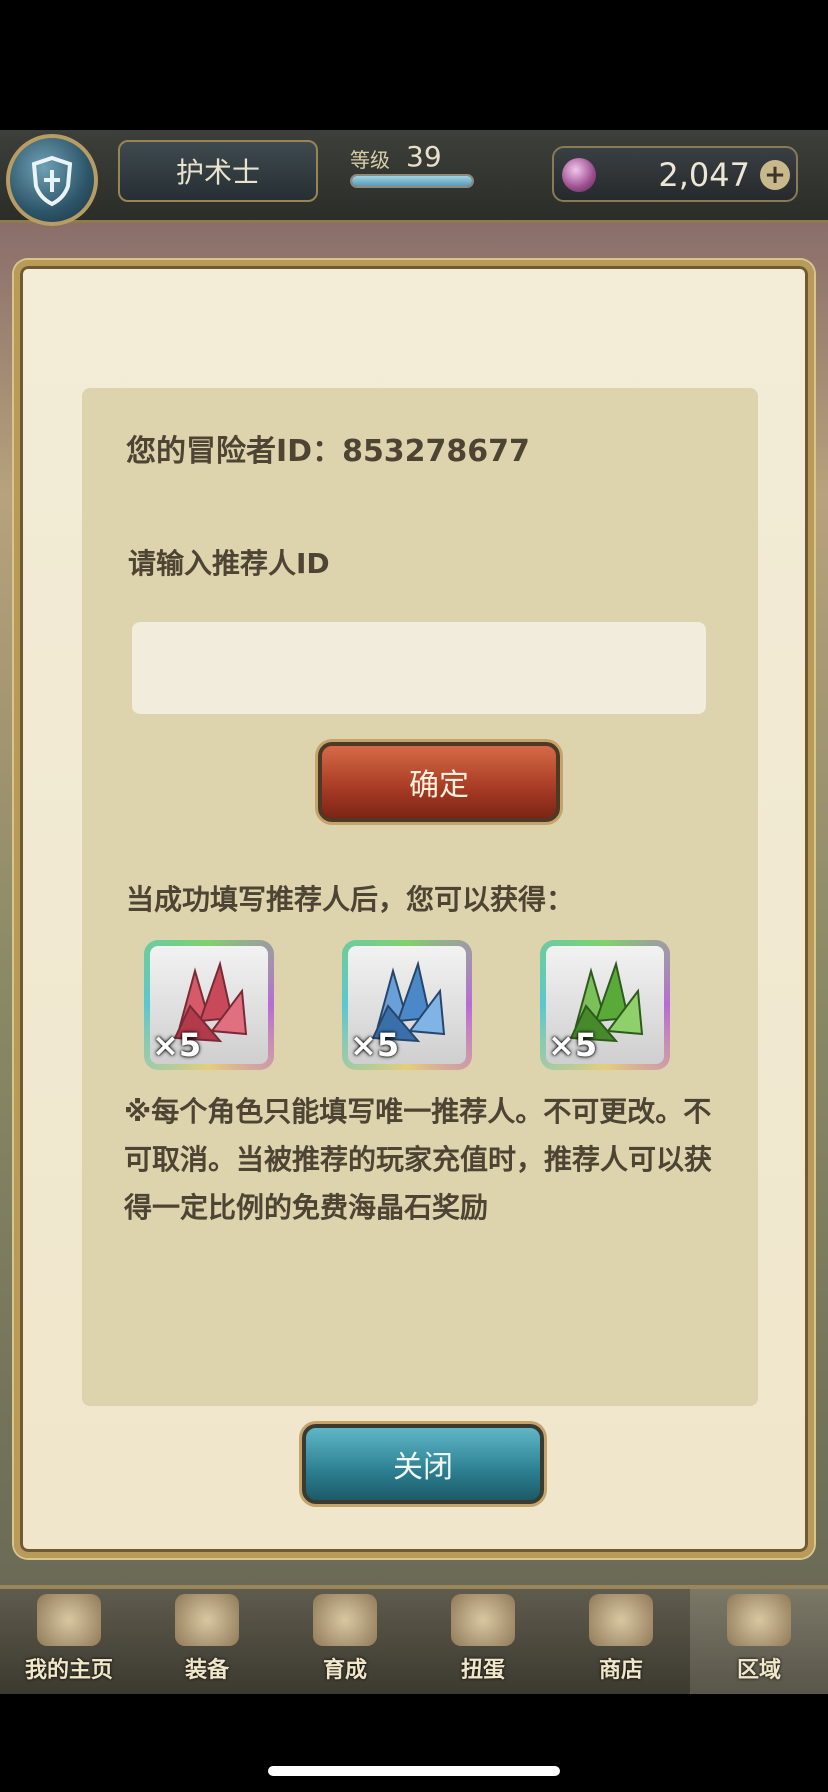 This screenshot has width=828, height=1792. I want to click on level-value: 39, so click(424, 156).